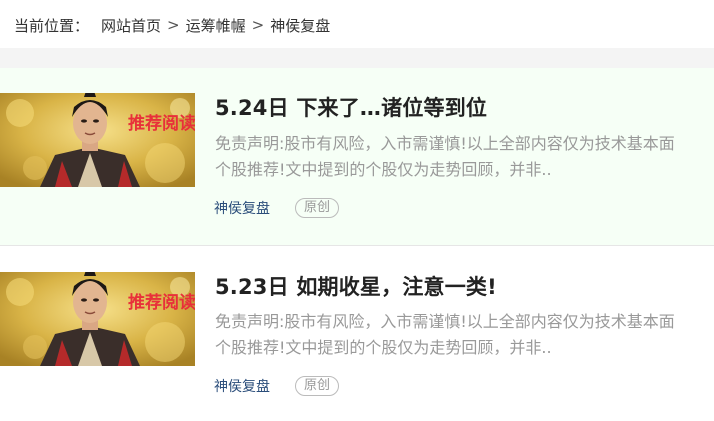  I want to click on breadcrumb-section-link: 运筹帷幄, so click(216, 25).